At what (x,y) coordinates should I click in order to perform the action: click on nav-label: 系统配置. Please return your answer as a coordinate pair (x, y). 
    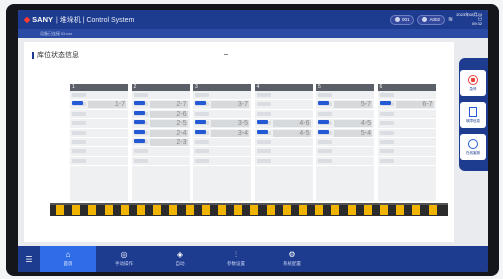
    Looking at the image, I should click on (292, 263).